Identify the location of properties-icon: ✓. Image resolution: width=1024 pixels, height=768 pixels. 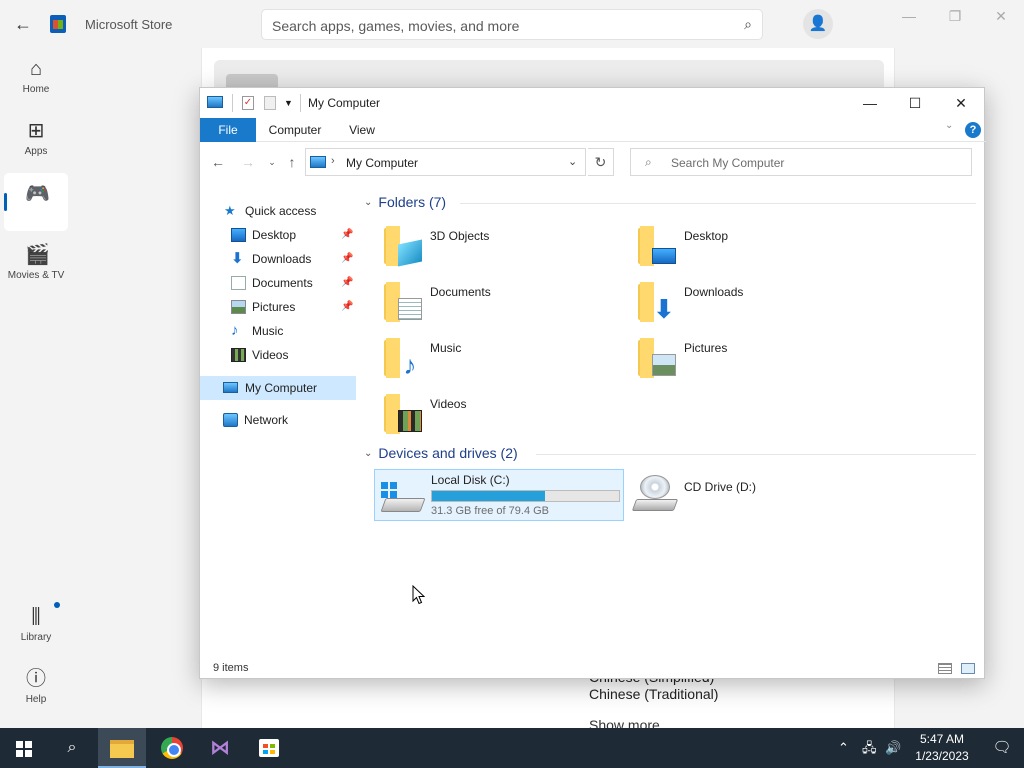
(248, 103).